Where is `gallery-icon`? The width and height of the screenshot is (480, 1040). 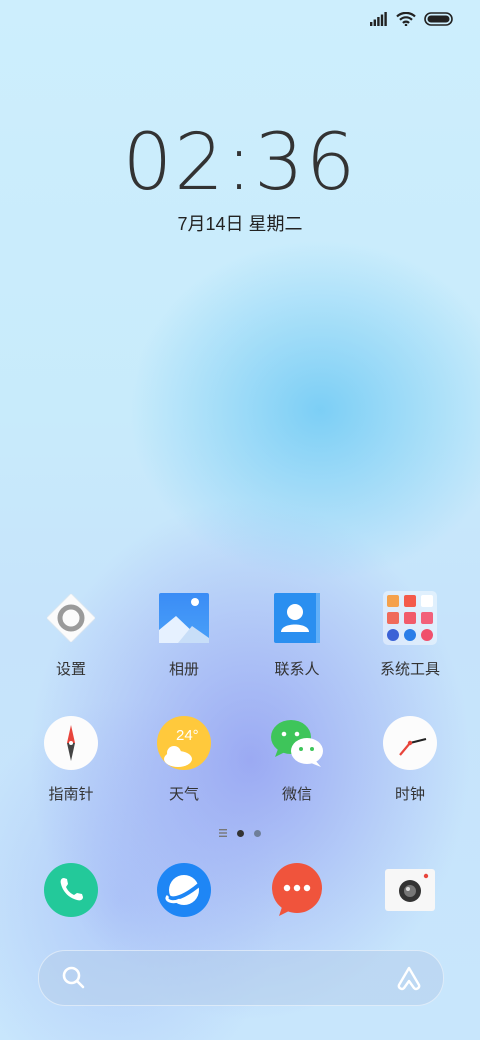 gallery-icon is located at coordinates (184, 618).